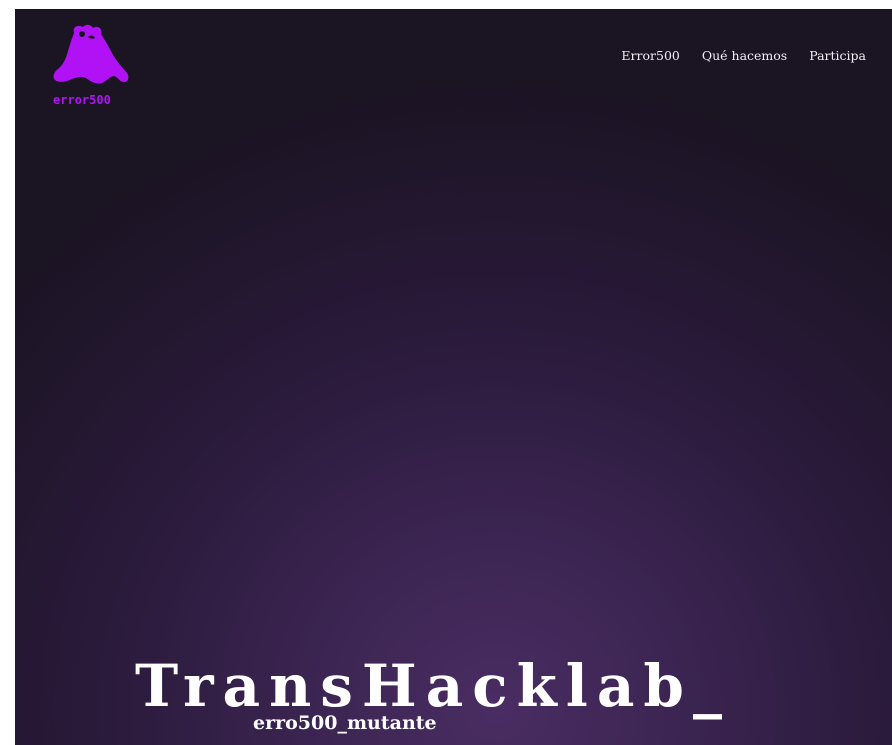 The image size is (892, 745). I want to click on main-nav: Error500 Qué hacemos Participa, so click(743, 55).